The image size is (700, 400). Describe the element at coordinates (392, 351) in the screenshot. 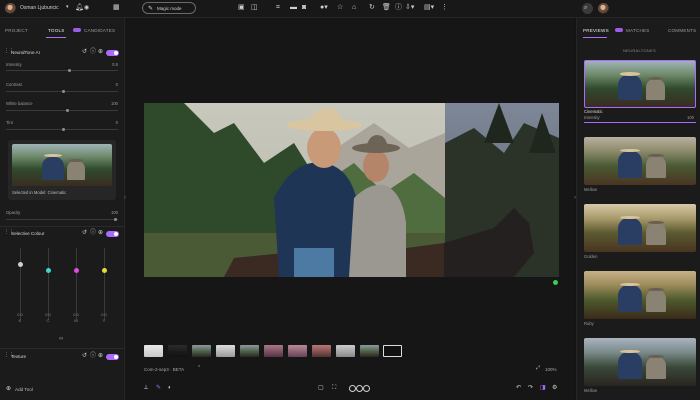

I see `filmstrip-thumb-selected` at that location.